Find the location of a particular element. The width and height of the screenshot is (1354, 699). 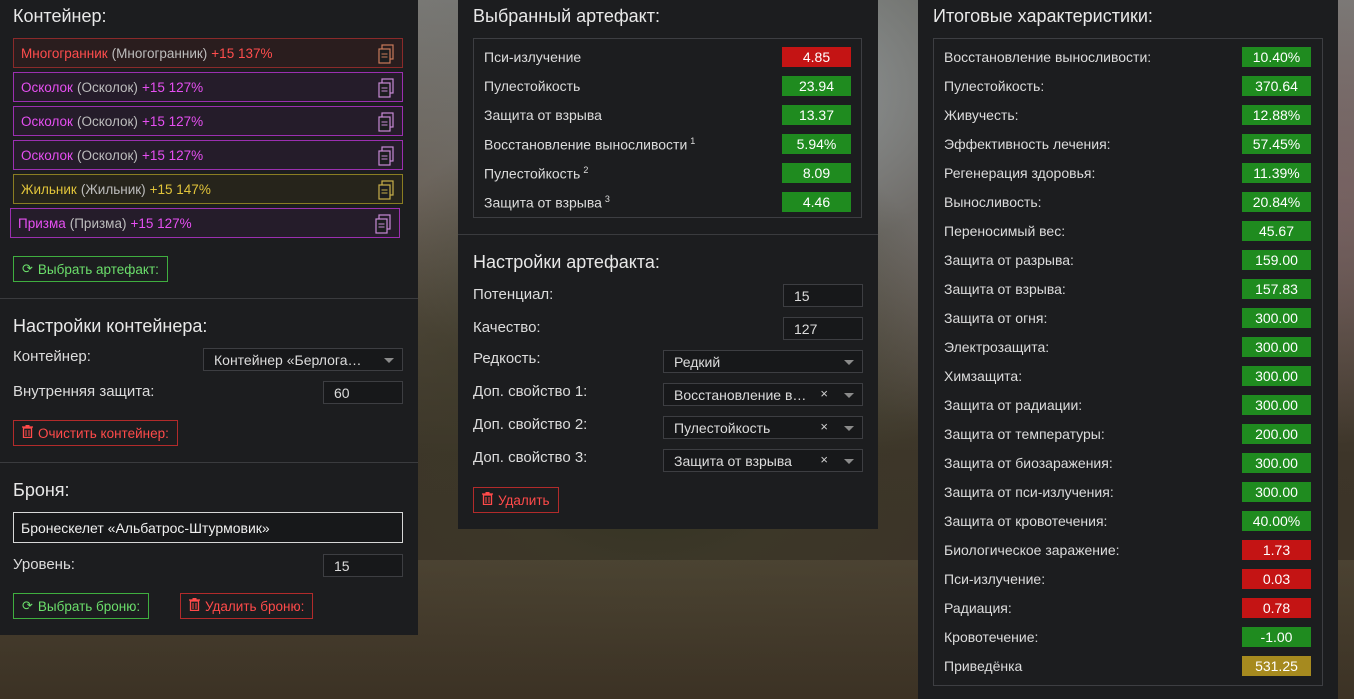

stat-row: Восстановление выносливости 1 5.94% is located at coordinates (667, 143).